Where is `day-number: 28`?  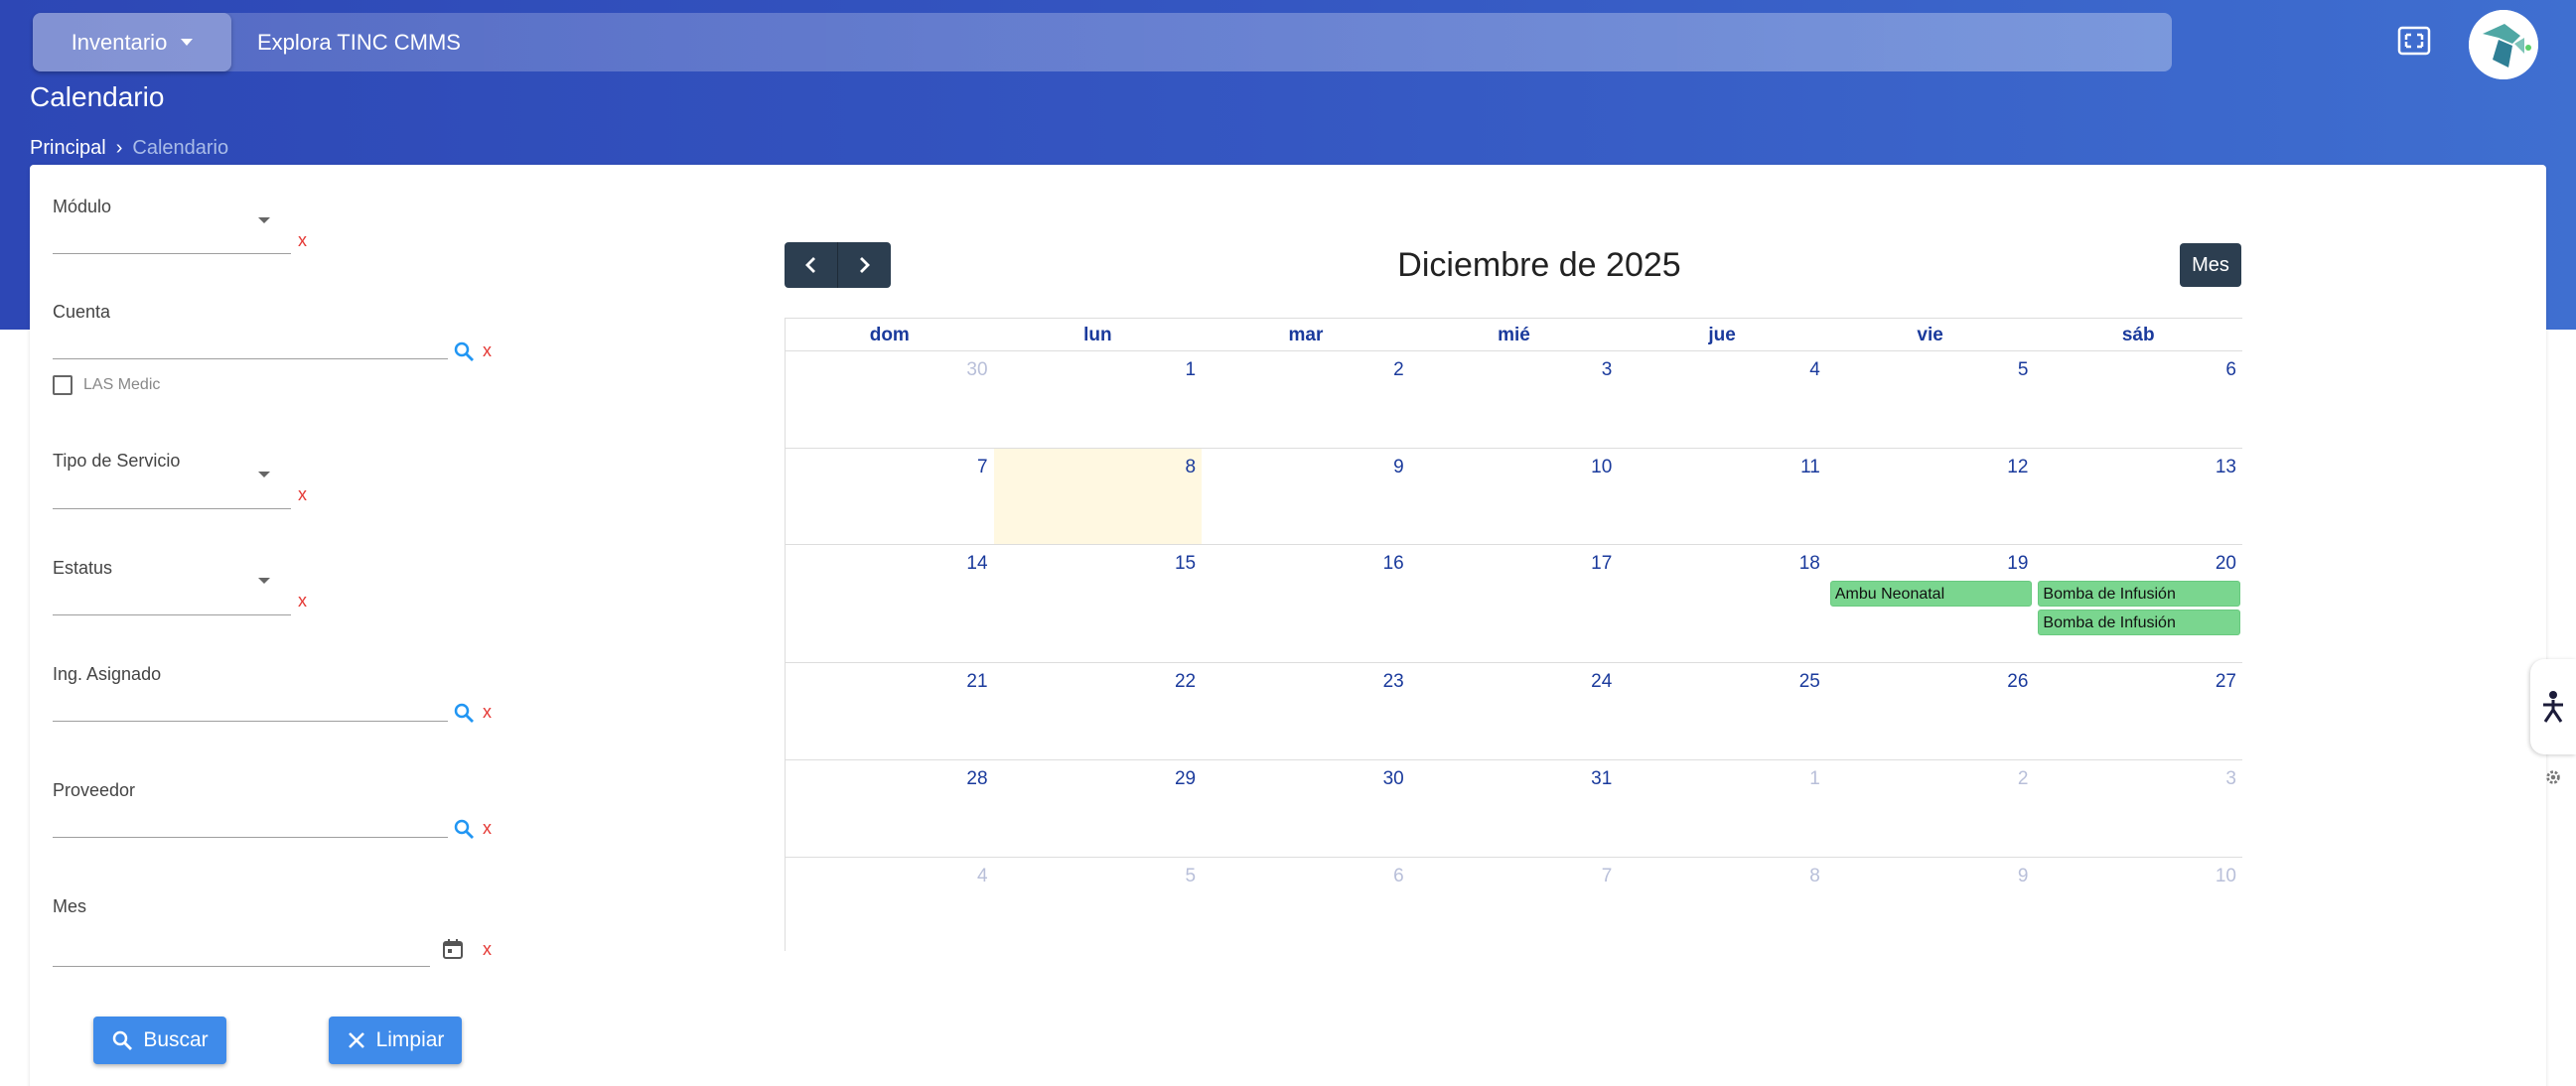
day-number: 28 is located at coordinates (977, 779).